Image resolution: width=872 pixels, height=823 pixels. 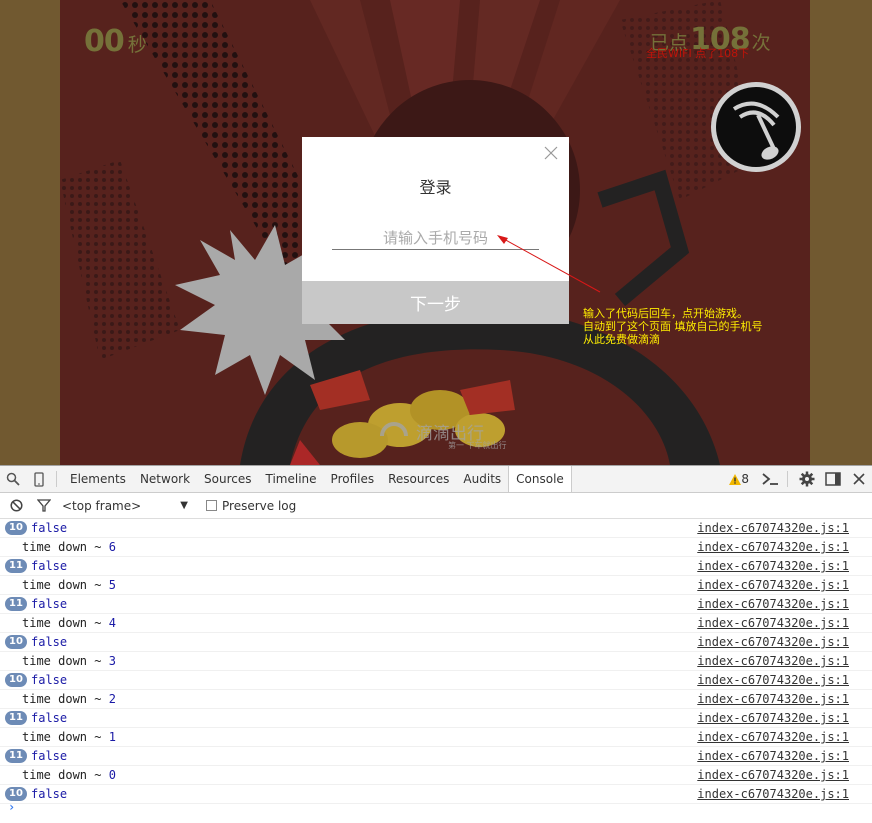 What do you see at coordinates (436, 775) in the screenshot?
I see `console-row: time down ~ 0 index-c67074320e.js:1` at bounding box center [436, 775].